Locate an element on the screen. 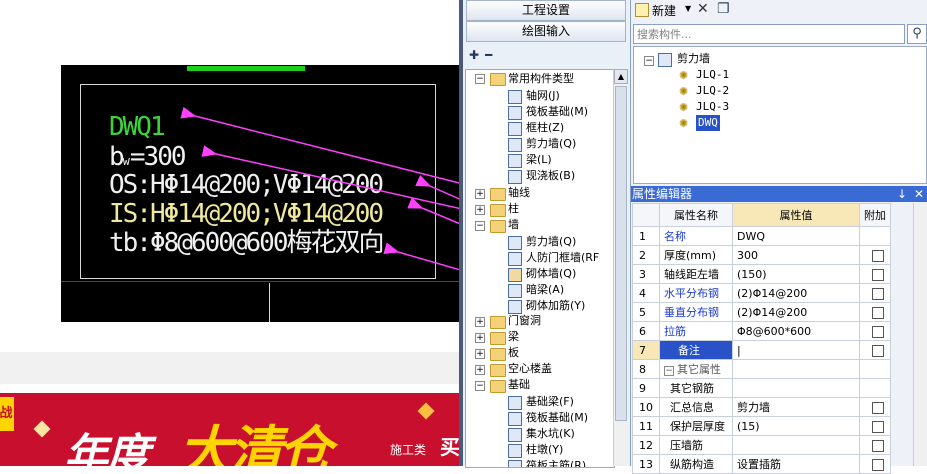  component-item: JLQ-2 is located at coordinates (712, 91).